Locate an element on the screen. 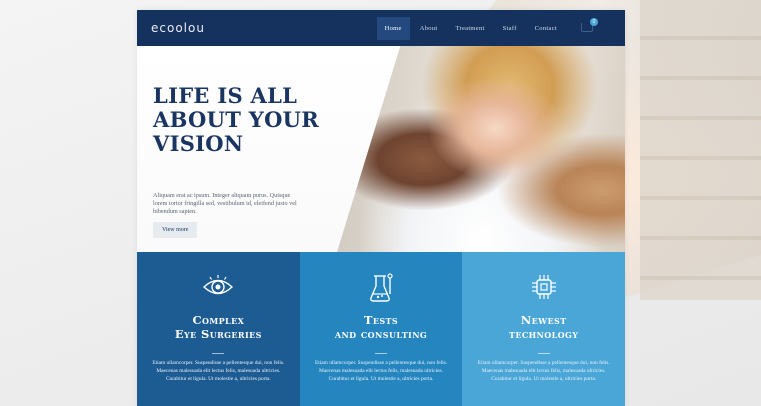 Image resolution: width=761 pixels, height=406 pixels. cart-button: 0 is located at coordinates (598, 26).